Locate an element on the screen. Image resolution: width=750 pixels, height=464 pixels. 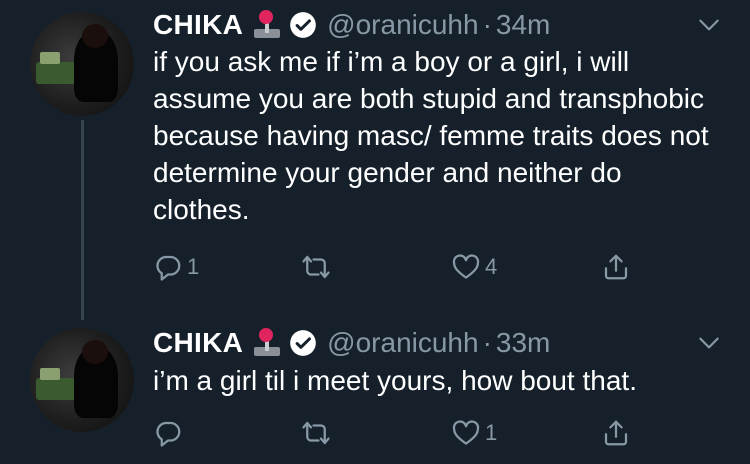
reply-button: 1 is located at coordinates (176, 267).